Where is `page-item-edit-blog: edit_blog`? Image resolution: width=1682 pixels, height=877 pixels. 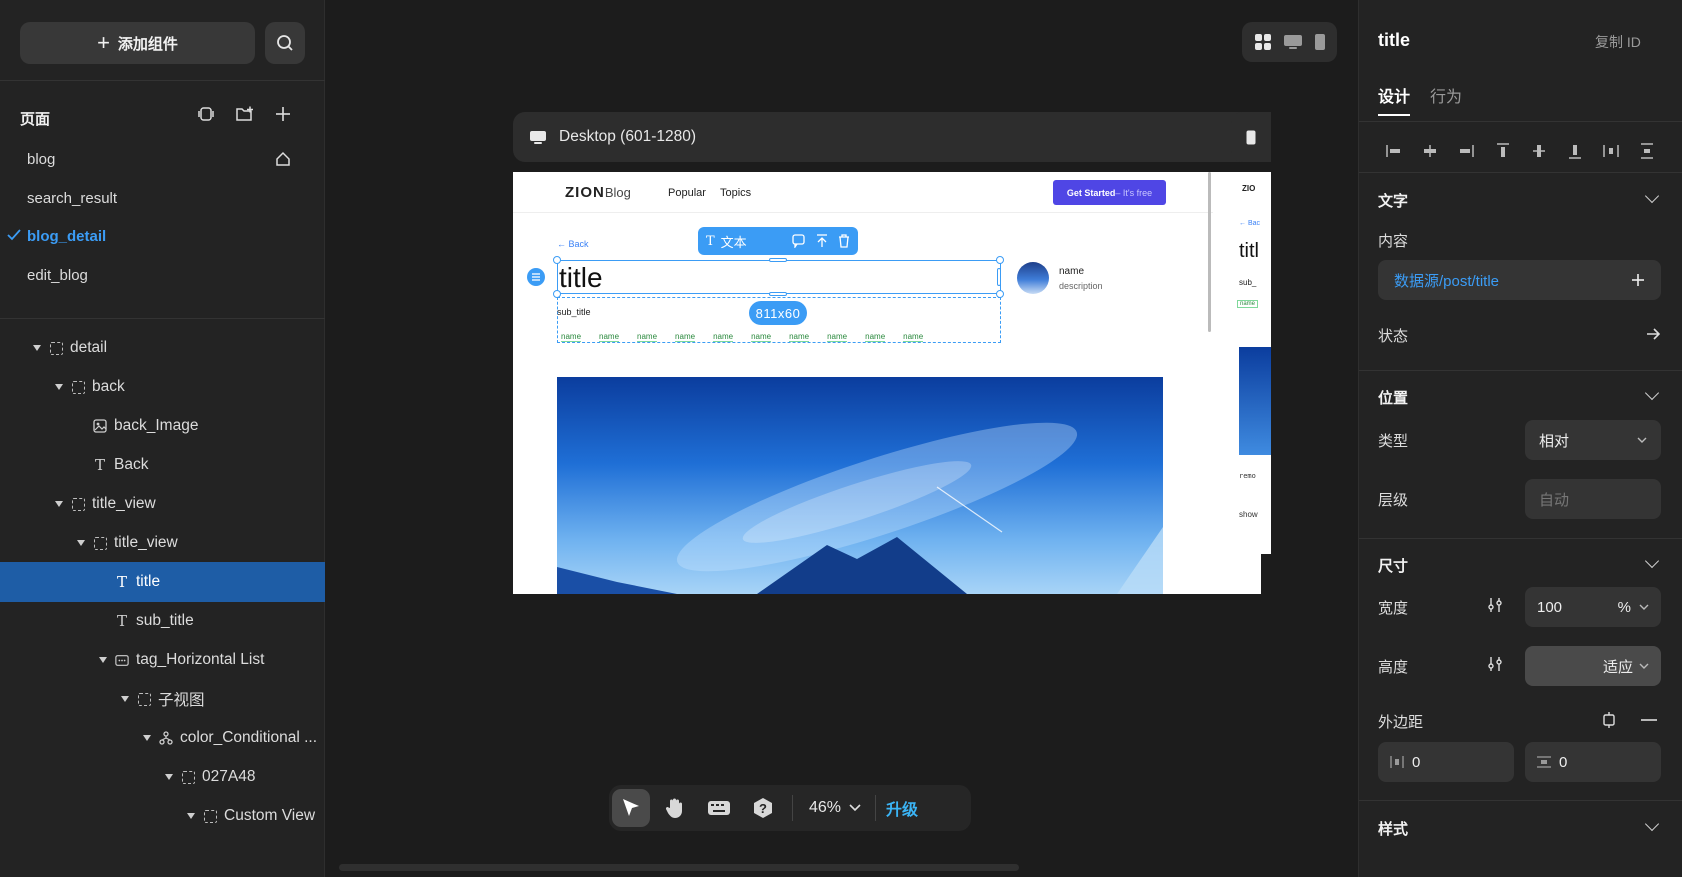
page-item-edit-blog: edit_blog is located at coordinates (57, 275).